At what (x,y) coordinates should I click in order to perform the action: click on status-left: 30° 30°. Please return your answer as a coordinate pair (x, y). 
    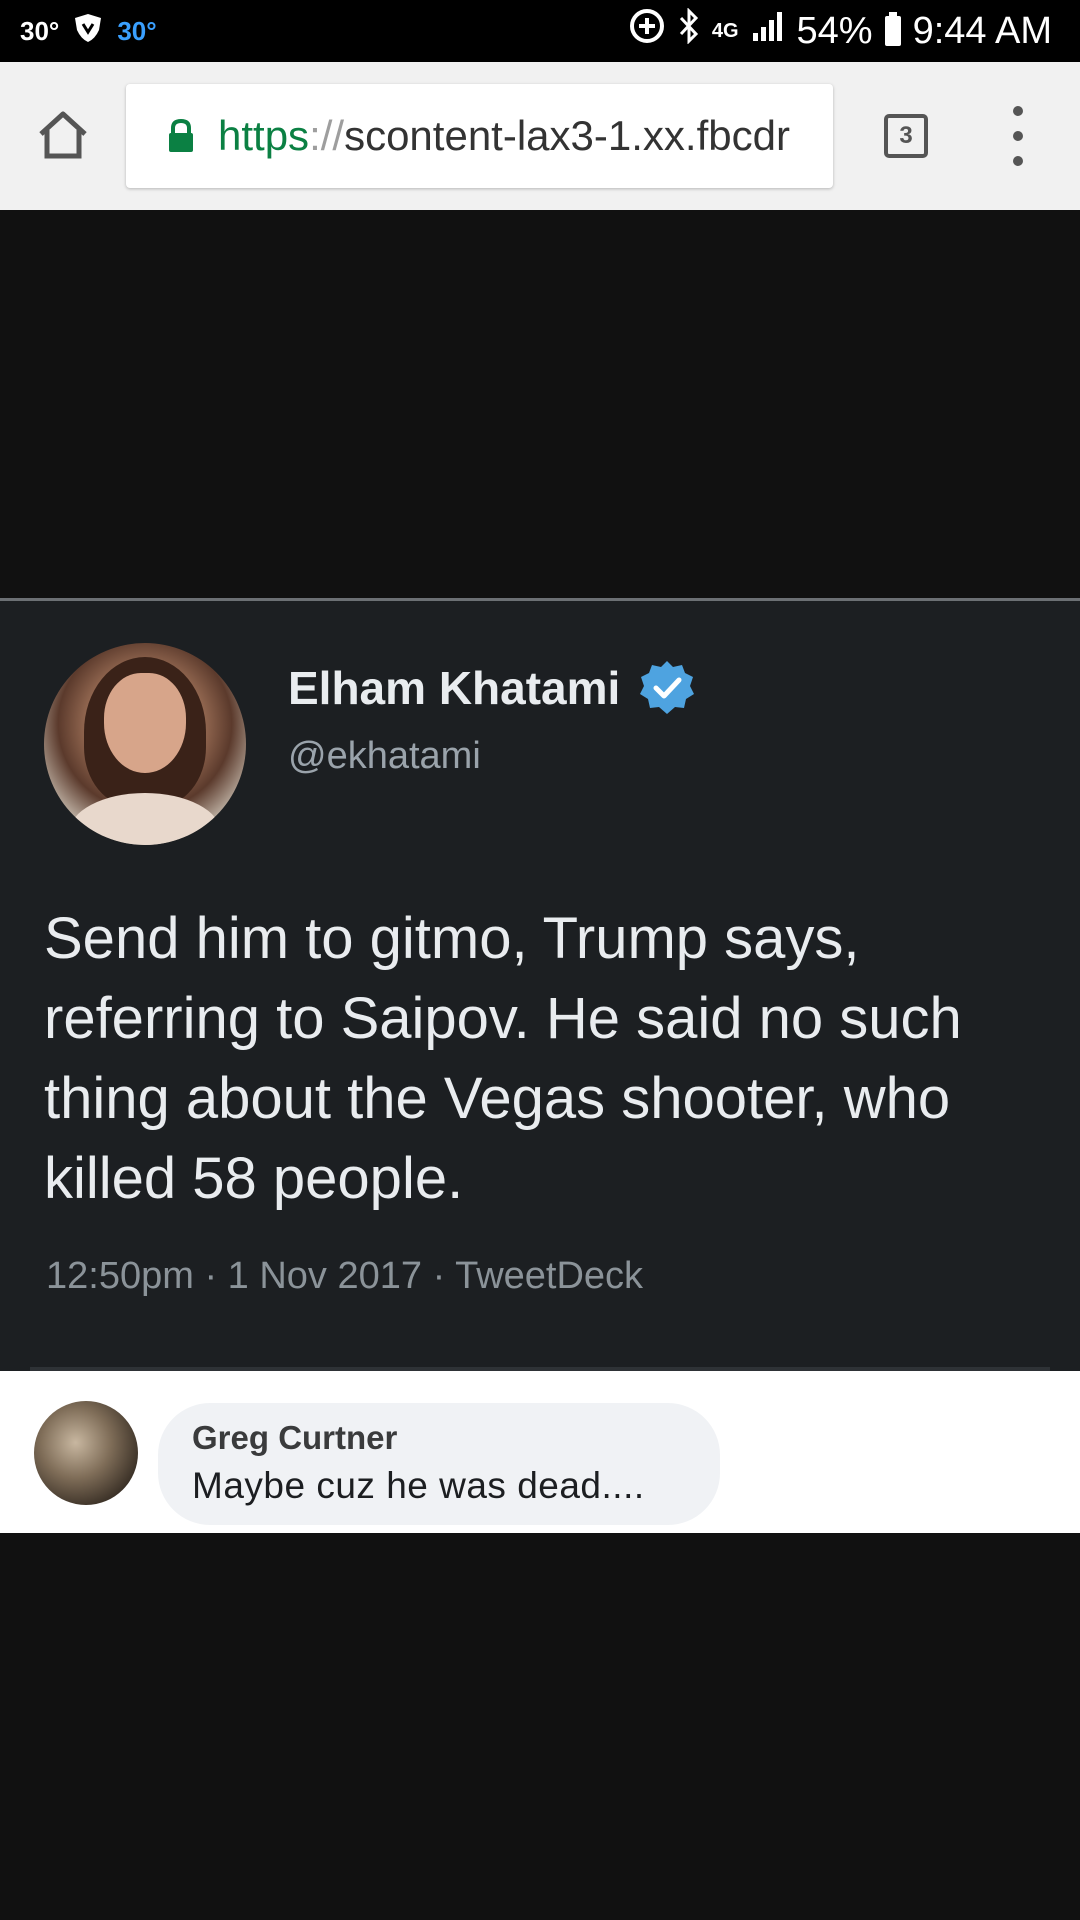
    Looking at the image, I should click on (88, 31).